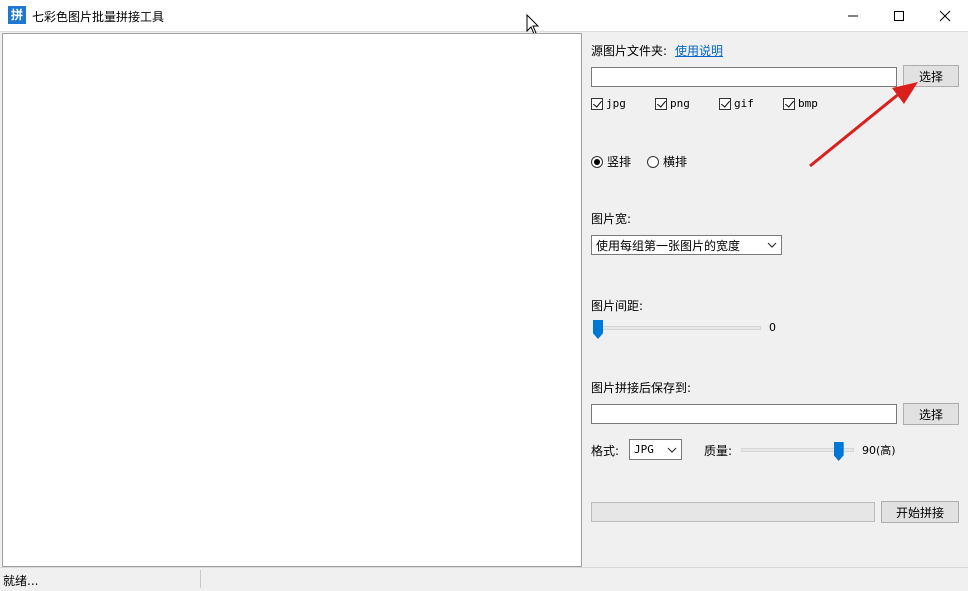 This screenshot has height=591, width=968. What do you see at coordinates (616, 103) in the screenshot?
I see `filetype-jpg-label: jpg` at bounding box center [616, 103].